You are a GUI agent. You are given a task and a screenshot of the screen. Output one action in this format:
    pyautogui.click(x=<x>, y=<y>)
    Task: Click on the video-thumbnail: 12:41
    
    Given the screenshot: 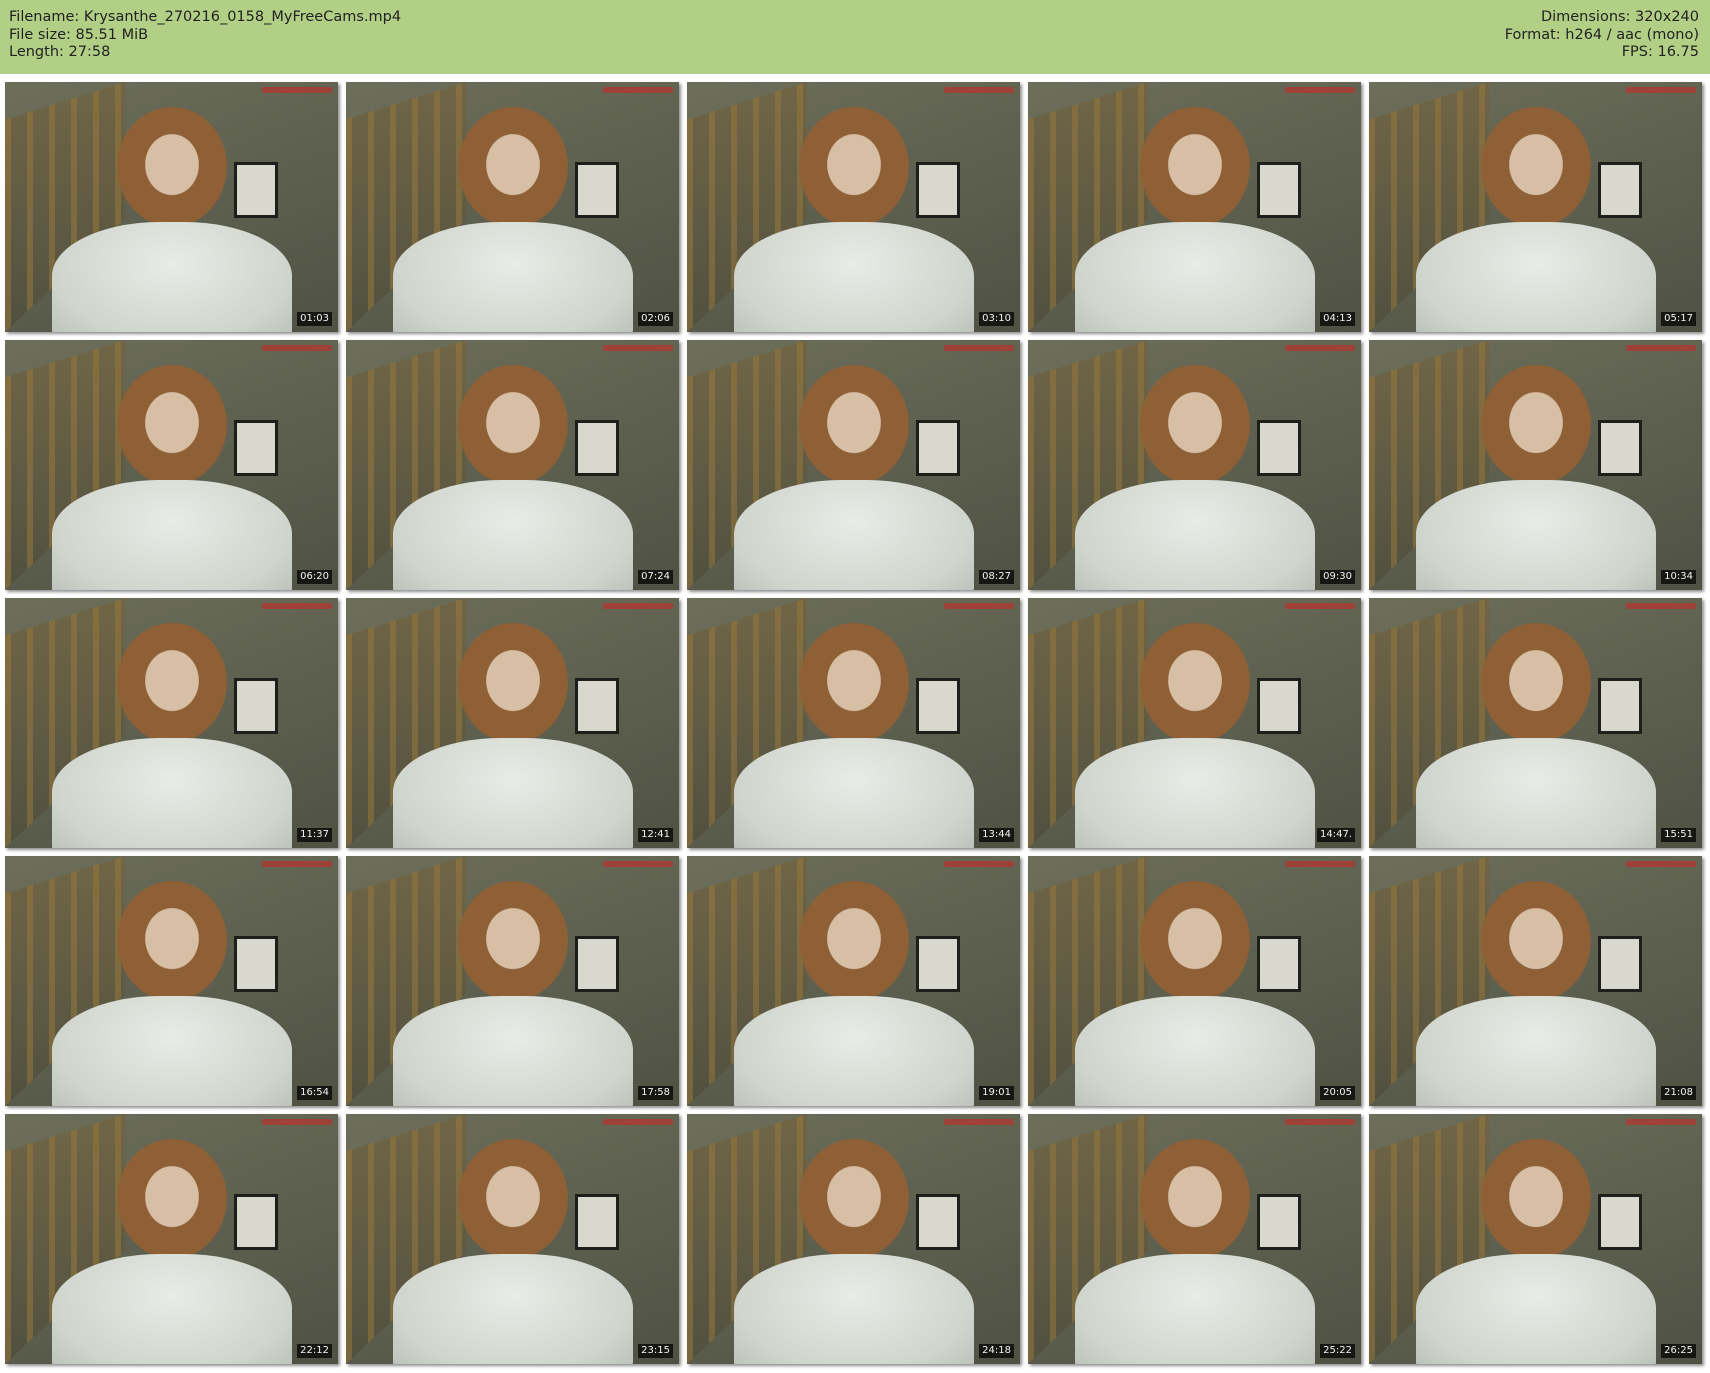 What is the action you would take?
    pyautogui.click(x=512, y=723)
    